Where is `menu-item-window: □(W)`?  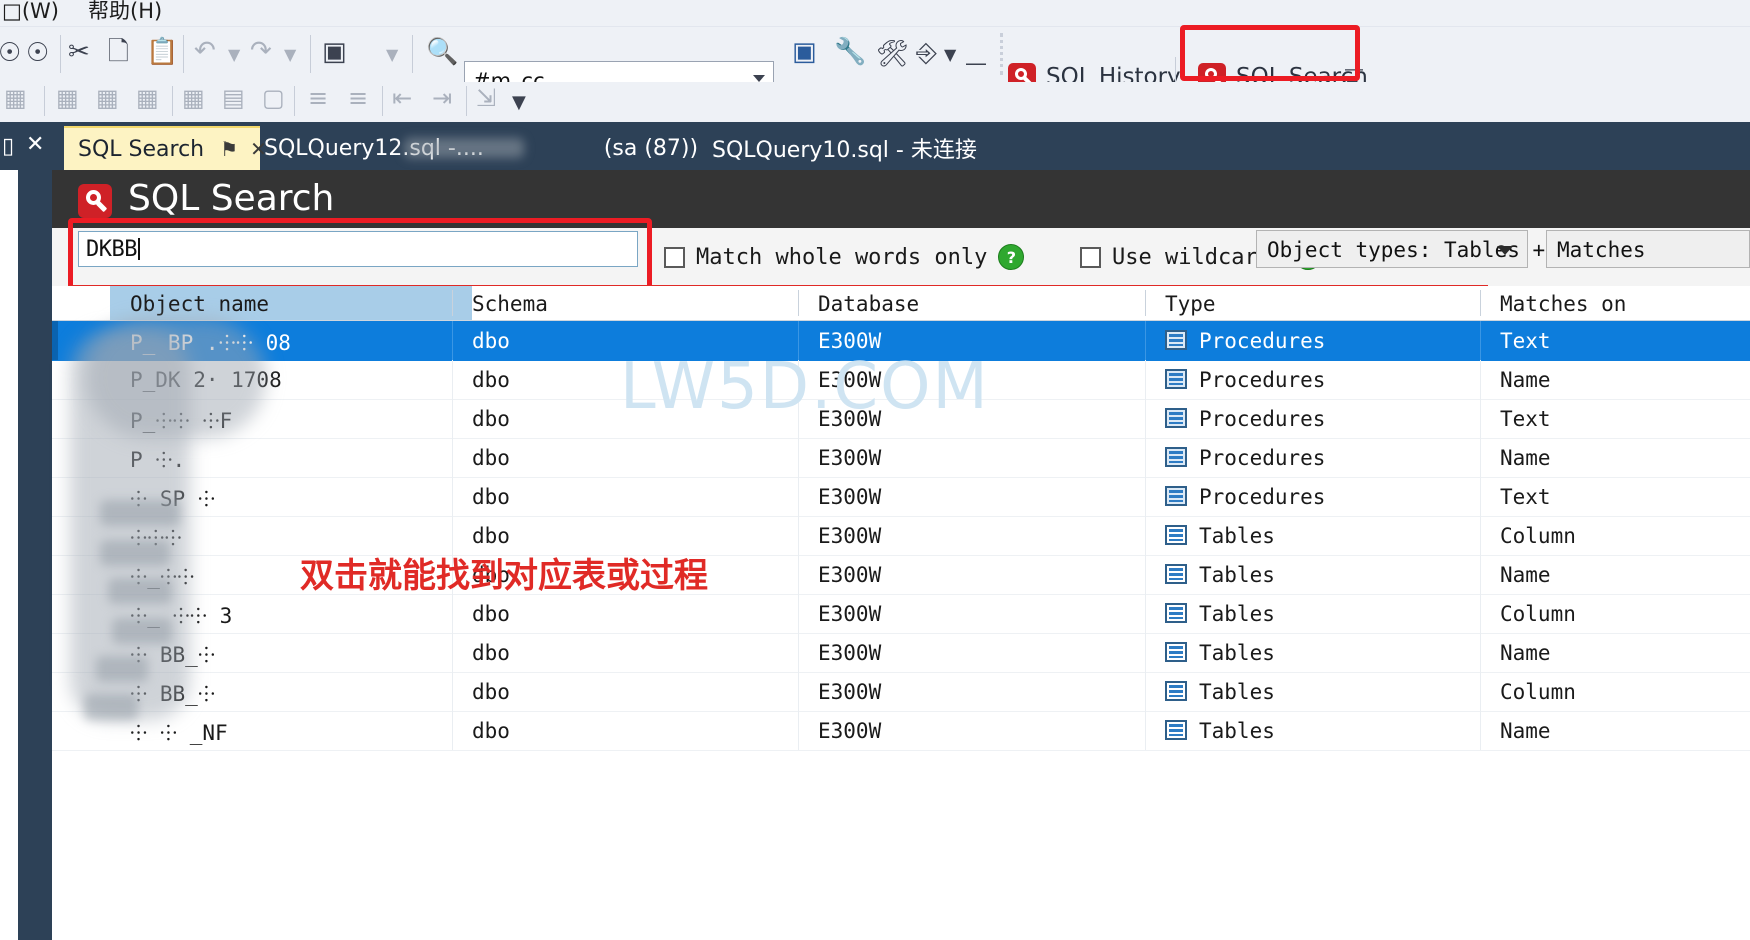 menu-item-window: □(W) is located at coordinates (30, 13).